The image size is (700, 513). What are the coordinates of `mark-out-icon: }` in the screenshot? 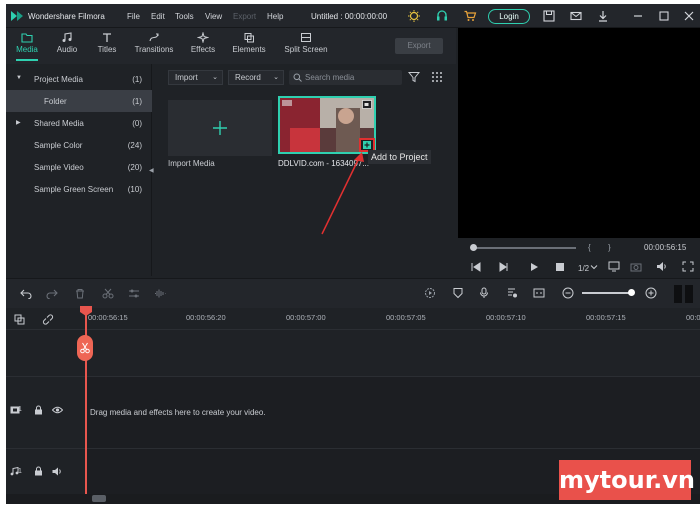 It's located at (609, 247).